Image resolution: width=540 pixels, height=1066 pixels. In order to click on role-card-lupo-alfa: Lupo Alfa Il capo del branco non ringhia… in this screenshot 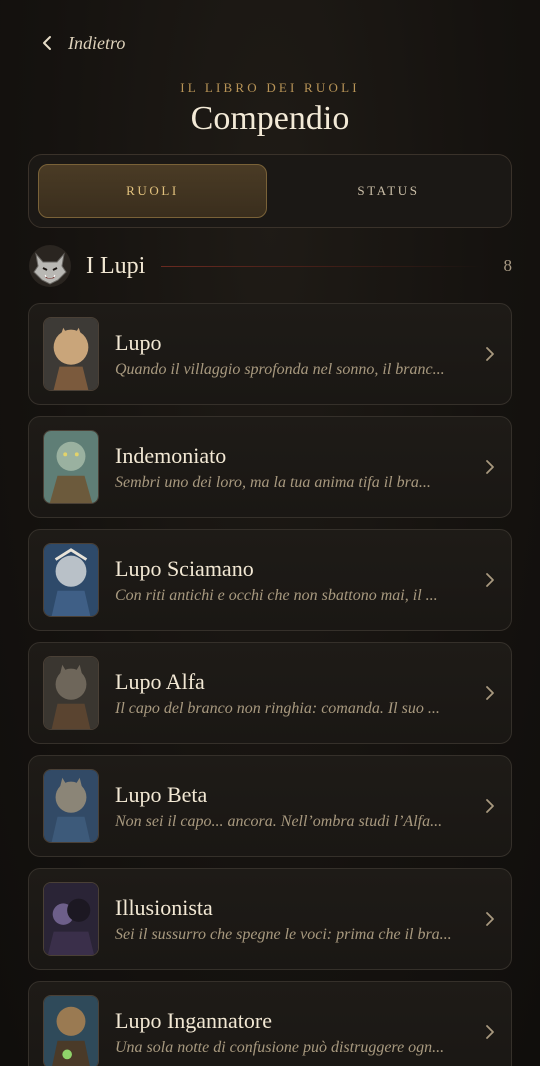, I will do `click(270, 693)`.